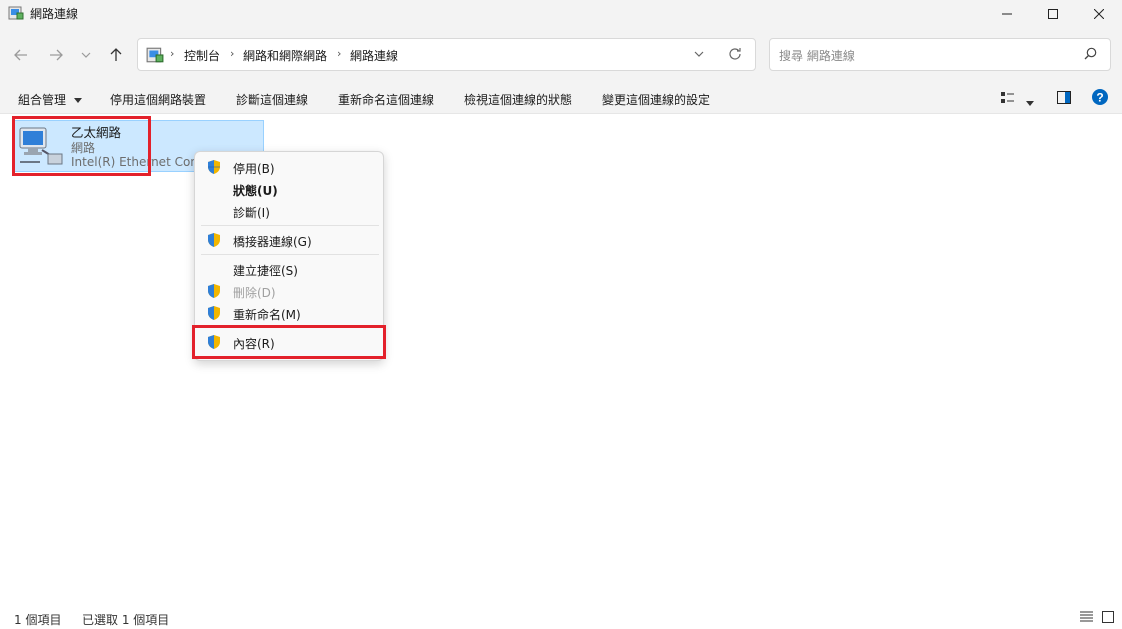 The width and height of the screenshot is (1122, 629). Describe the element at coordinates (289, 342) in the screenshot. I see `highlight-box-properties` at that location.